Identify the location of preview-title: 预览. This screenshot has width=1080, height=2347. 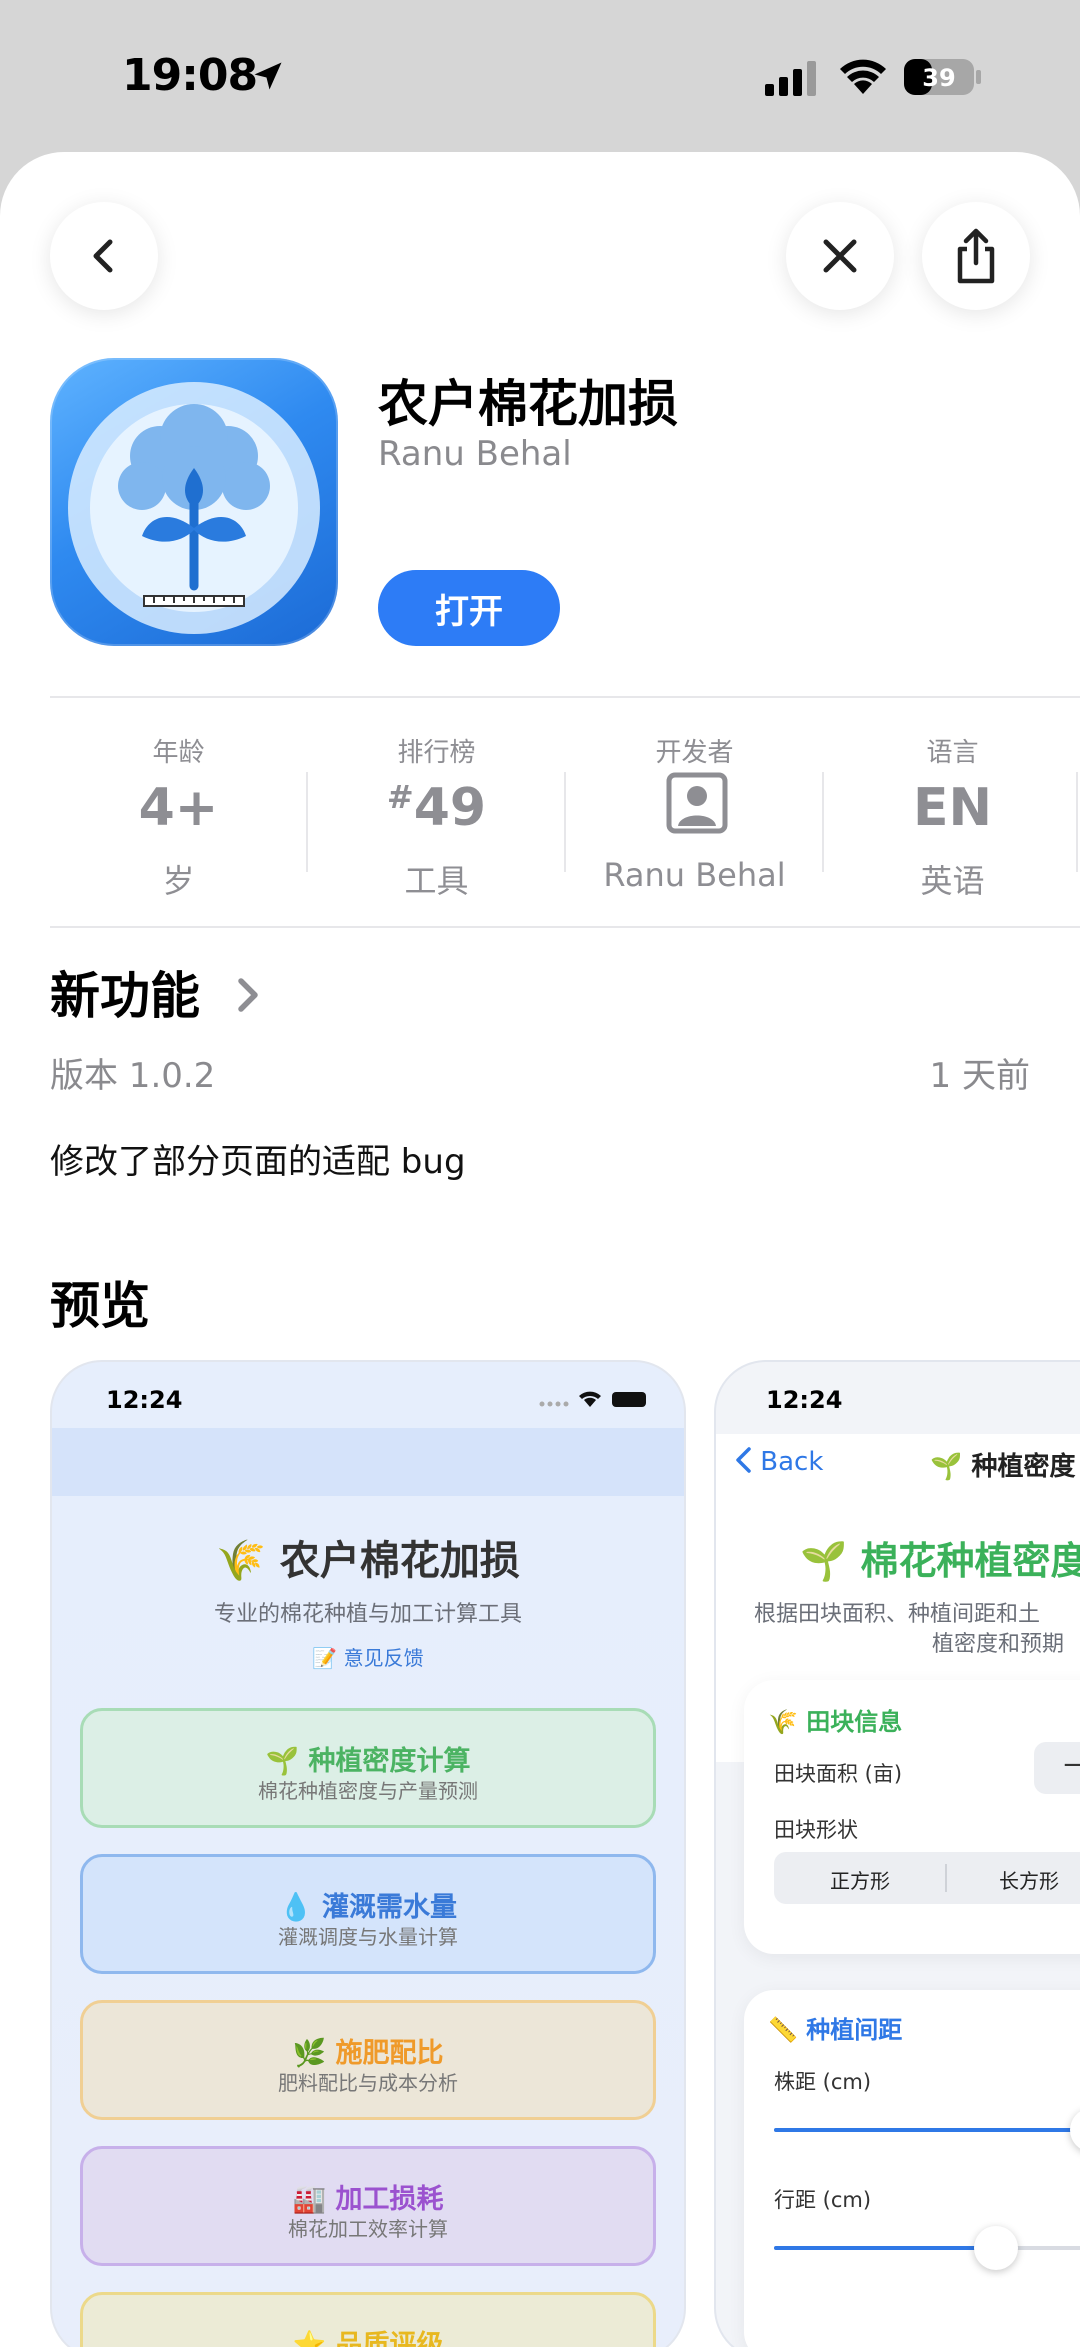
(100, 1306).